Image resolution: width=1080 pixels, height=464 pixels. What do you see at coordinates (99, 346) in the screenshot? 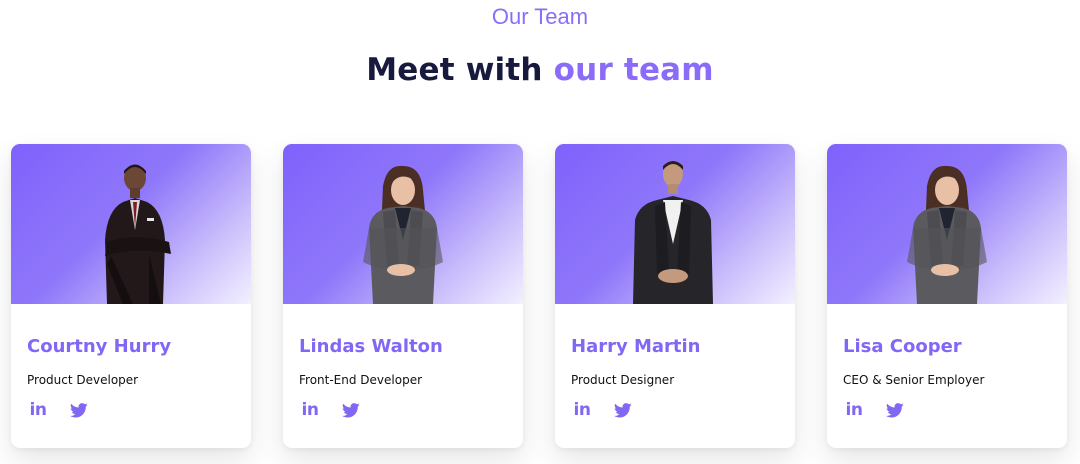
I see `member-name: Courtny Hurry` at bounding box center [99, 346].